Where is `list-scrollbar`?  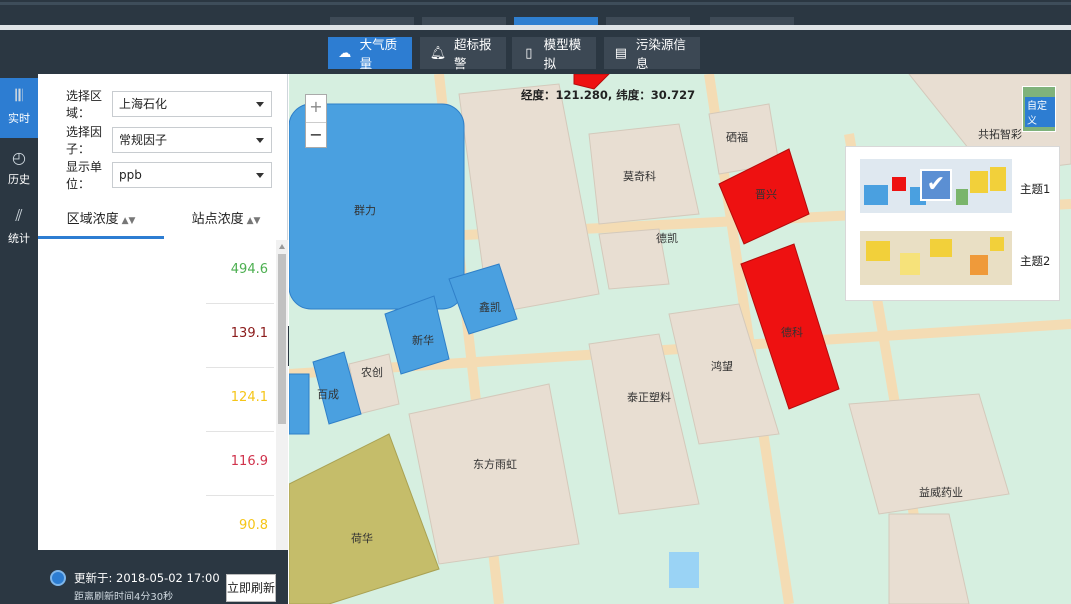
list-scrollbar is located at coordinates (282, 403).